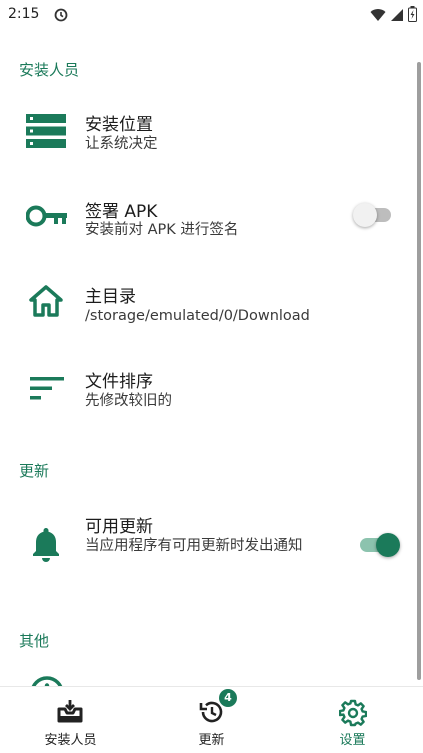 This screenshot has width=423, height=753. I want to click on battery-icon, so click(412, 16).